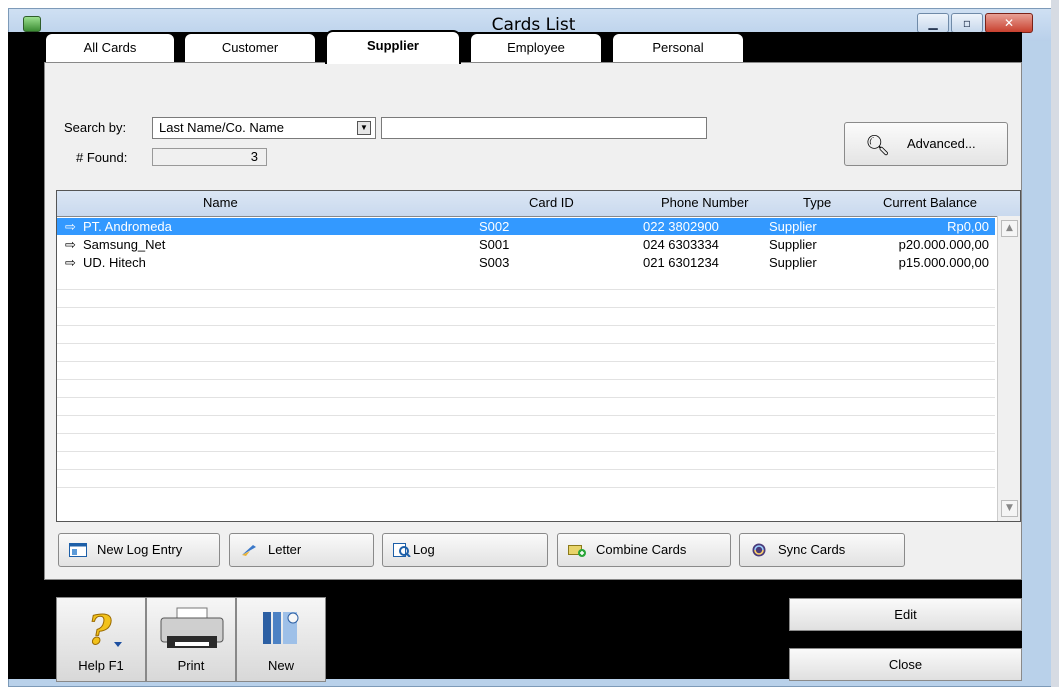 The height and width of the screenshot is (687, 1059). I want to click on cell-card-id: S003, so click(494, 262).